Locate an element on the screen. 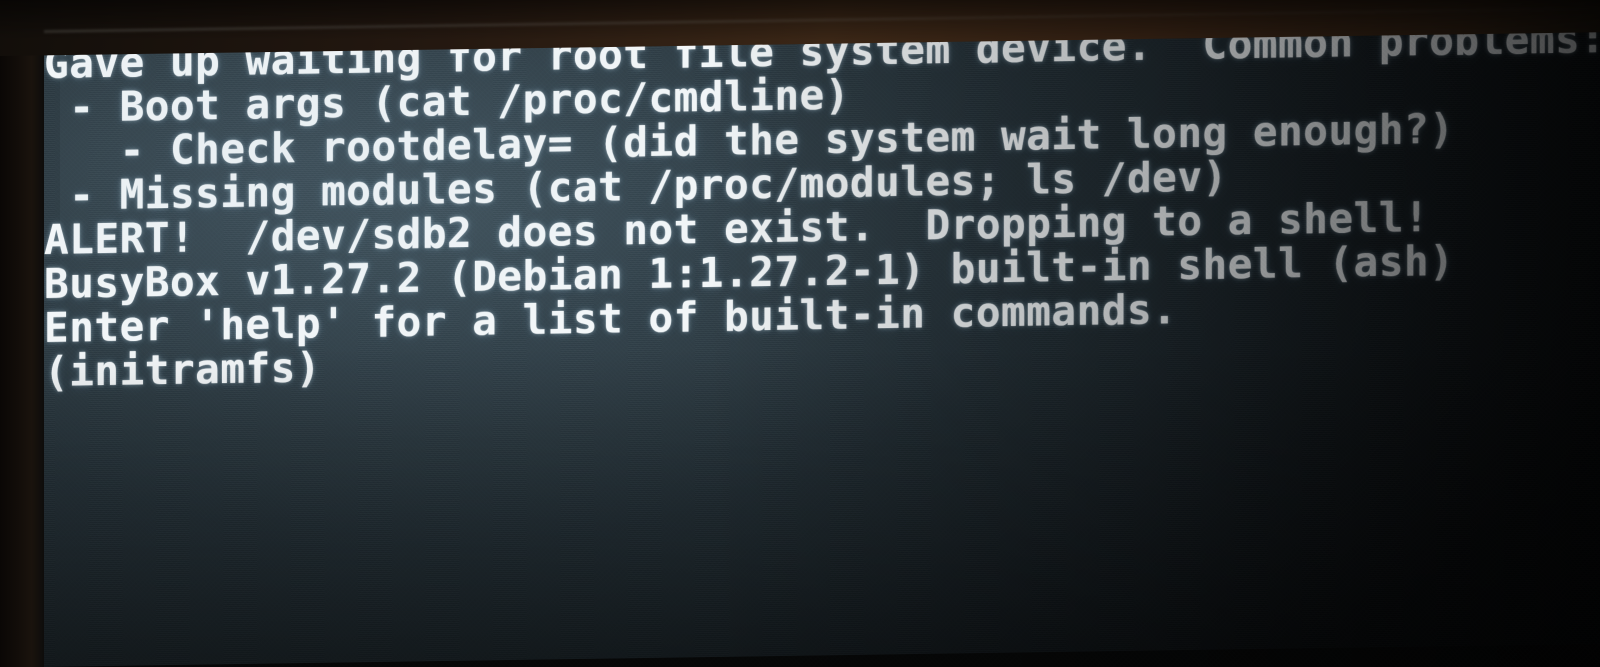  monitor-bezel-top-shadow is located at coordinates (800, 20).